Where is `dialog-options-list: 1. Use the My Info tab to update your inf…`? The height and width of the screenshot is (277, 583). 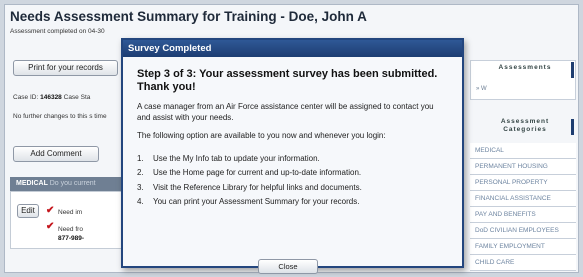
dialog-options-list: 1. Use the My Info tab to update your inf… is located at coordinates (292, 180).